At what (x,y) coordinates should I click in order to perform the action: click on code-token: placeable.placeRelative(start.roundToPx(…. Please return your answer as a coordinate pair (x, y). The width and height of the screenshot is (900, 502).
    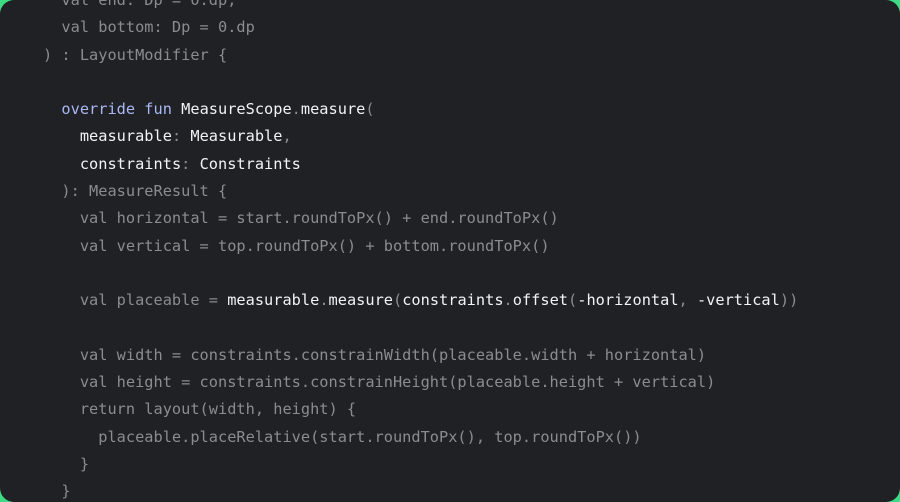
    Looking at the image, I should click on (342, 436).